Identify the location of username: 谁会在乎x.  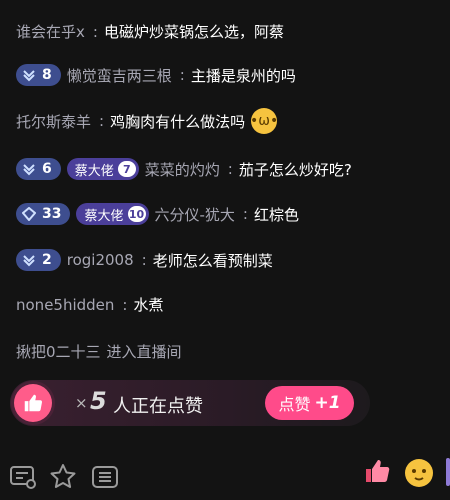
(50, 31).